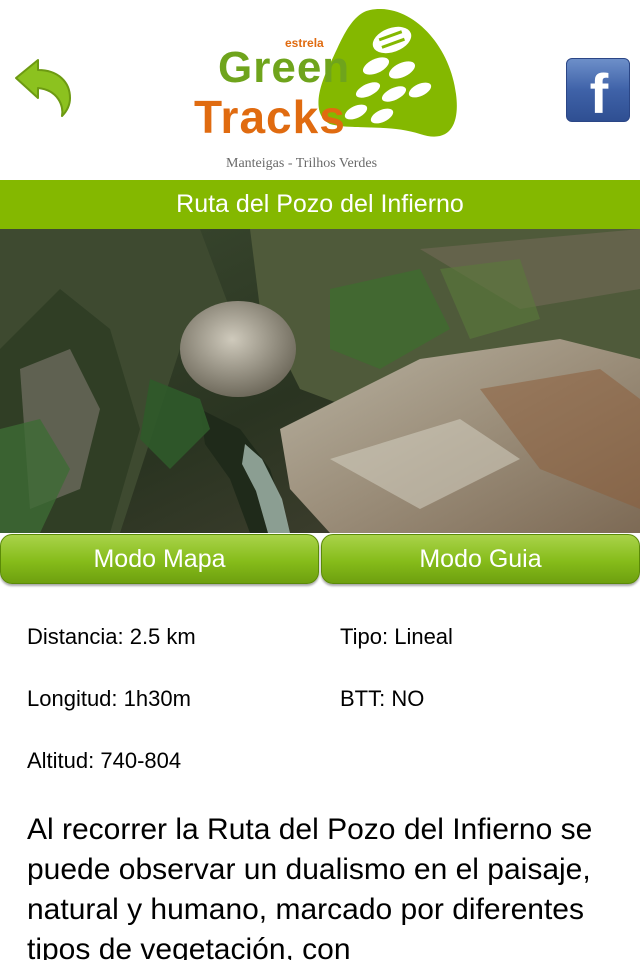  Describe the element at coordinates (396, 636) in the screenshot. I see `type-info: Tipo: Lineal` at that location.